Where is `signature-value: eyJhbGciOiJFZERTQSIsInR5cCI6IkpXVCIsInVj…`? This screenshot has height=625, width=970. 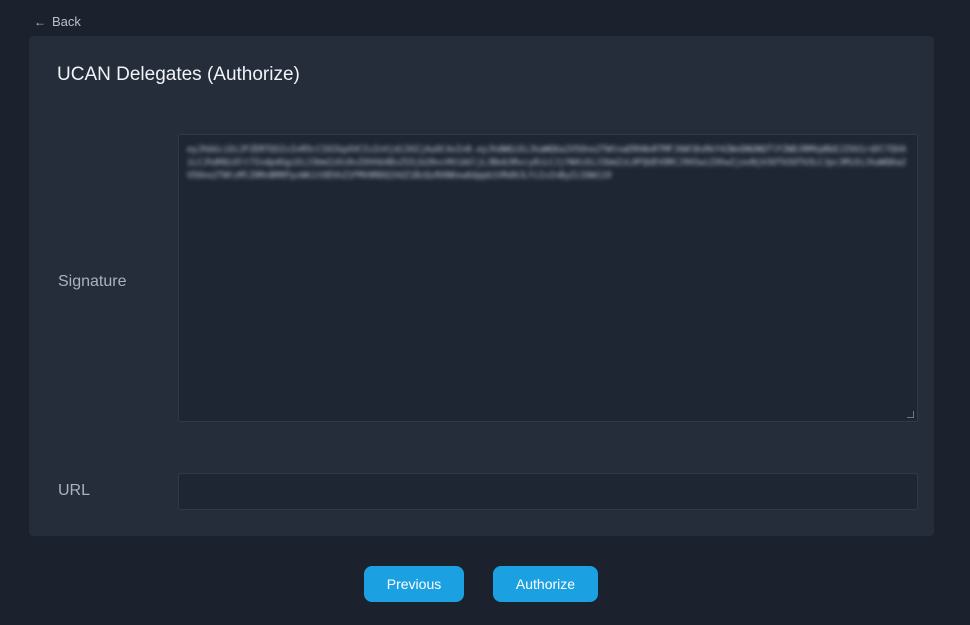
signature-value: eyJhbGciOiJFZERTQSIsInR5cCI6IkpXVCIsInVj… is located at coordinates (547, 163).